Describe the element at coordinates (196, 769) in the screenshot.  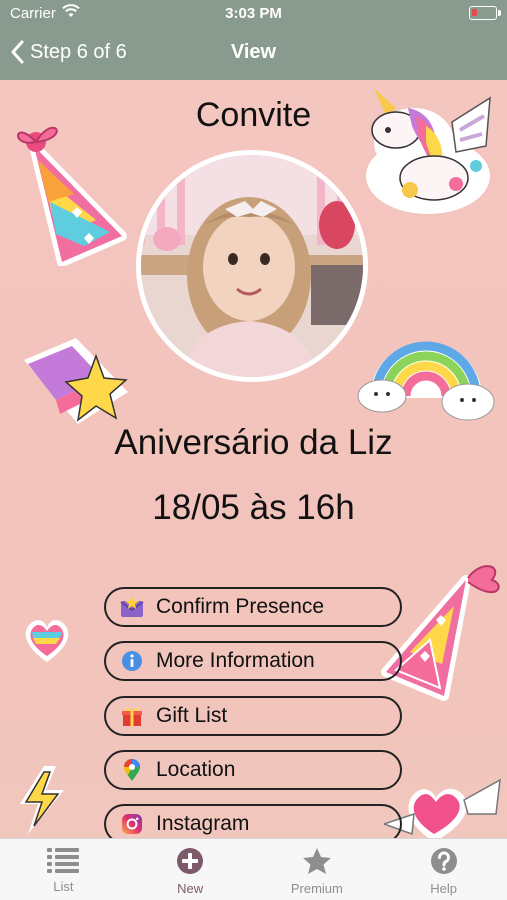
I see `location-label: Location` at that location.